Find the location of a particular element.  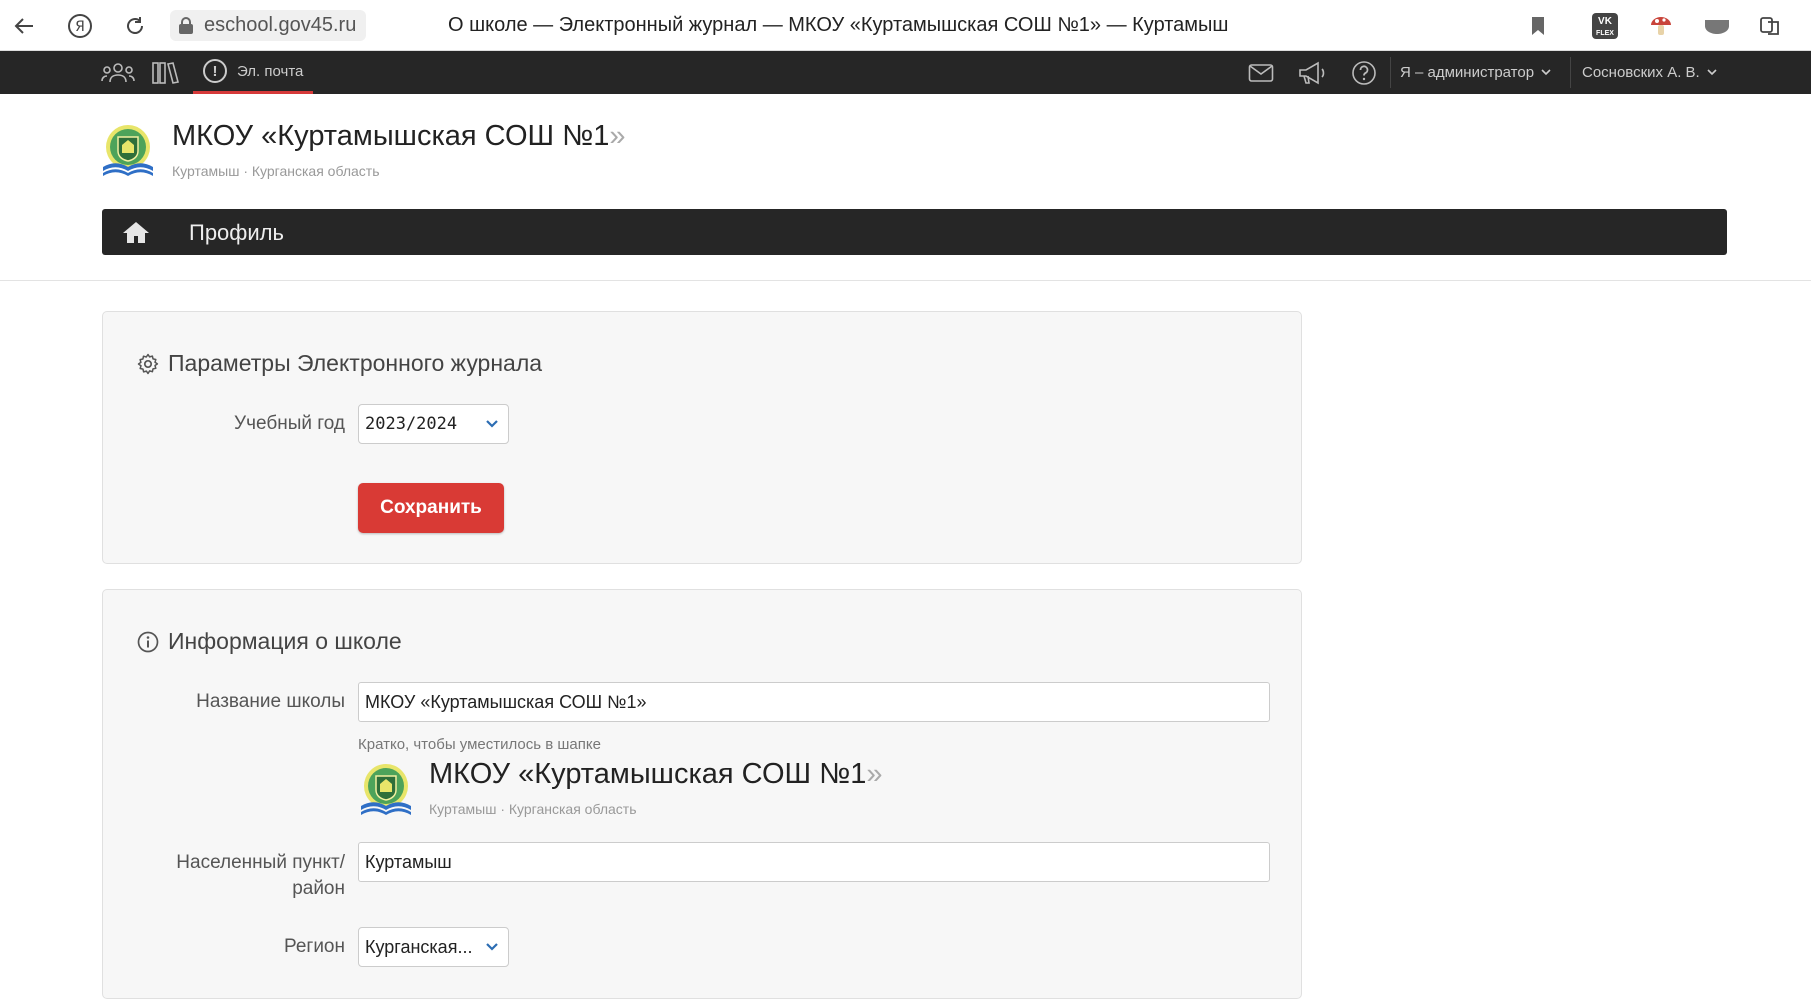

main-navbar: Профиль is located at coordinates (914, 232).